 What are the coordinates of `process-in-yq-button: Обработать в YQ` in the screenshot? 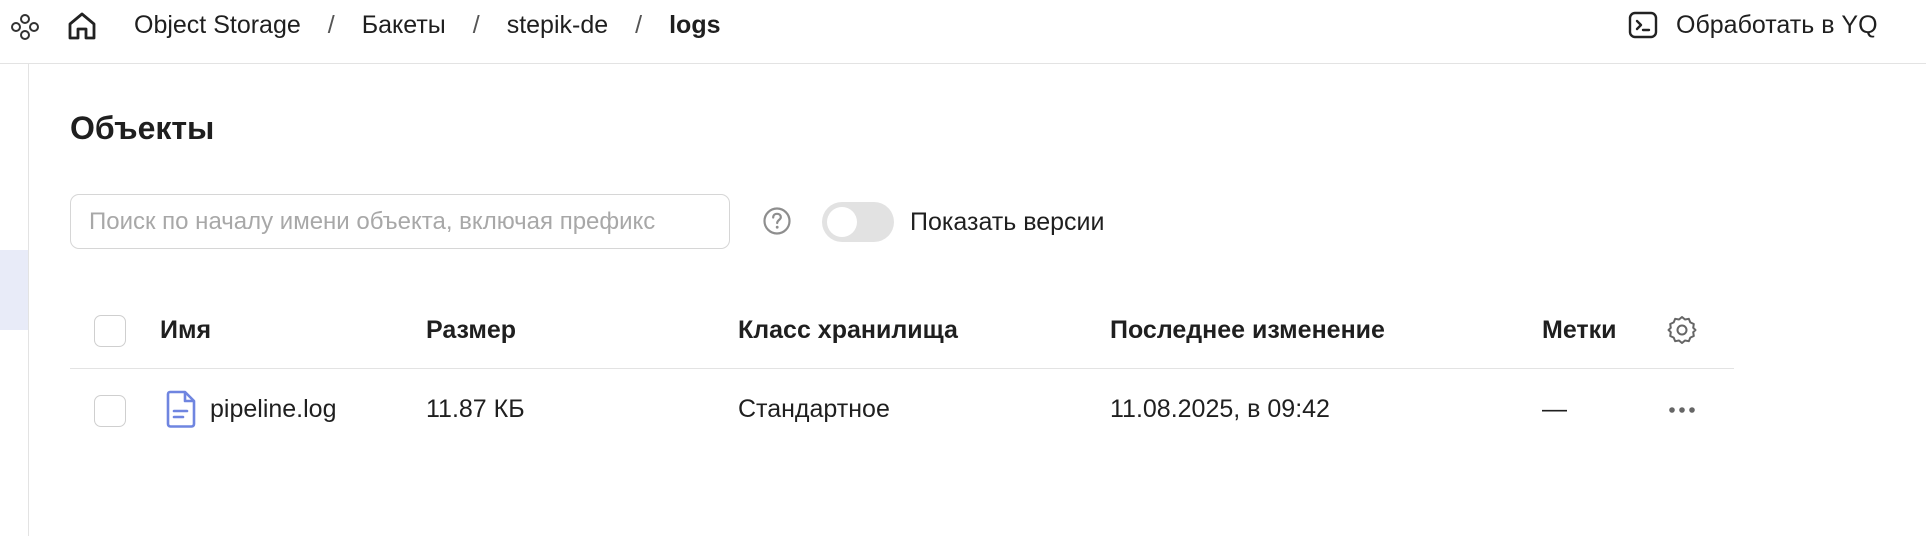 It's located at (1753, 25).